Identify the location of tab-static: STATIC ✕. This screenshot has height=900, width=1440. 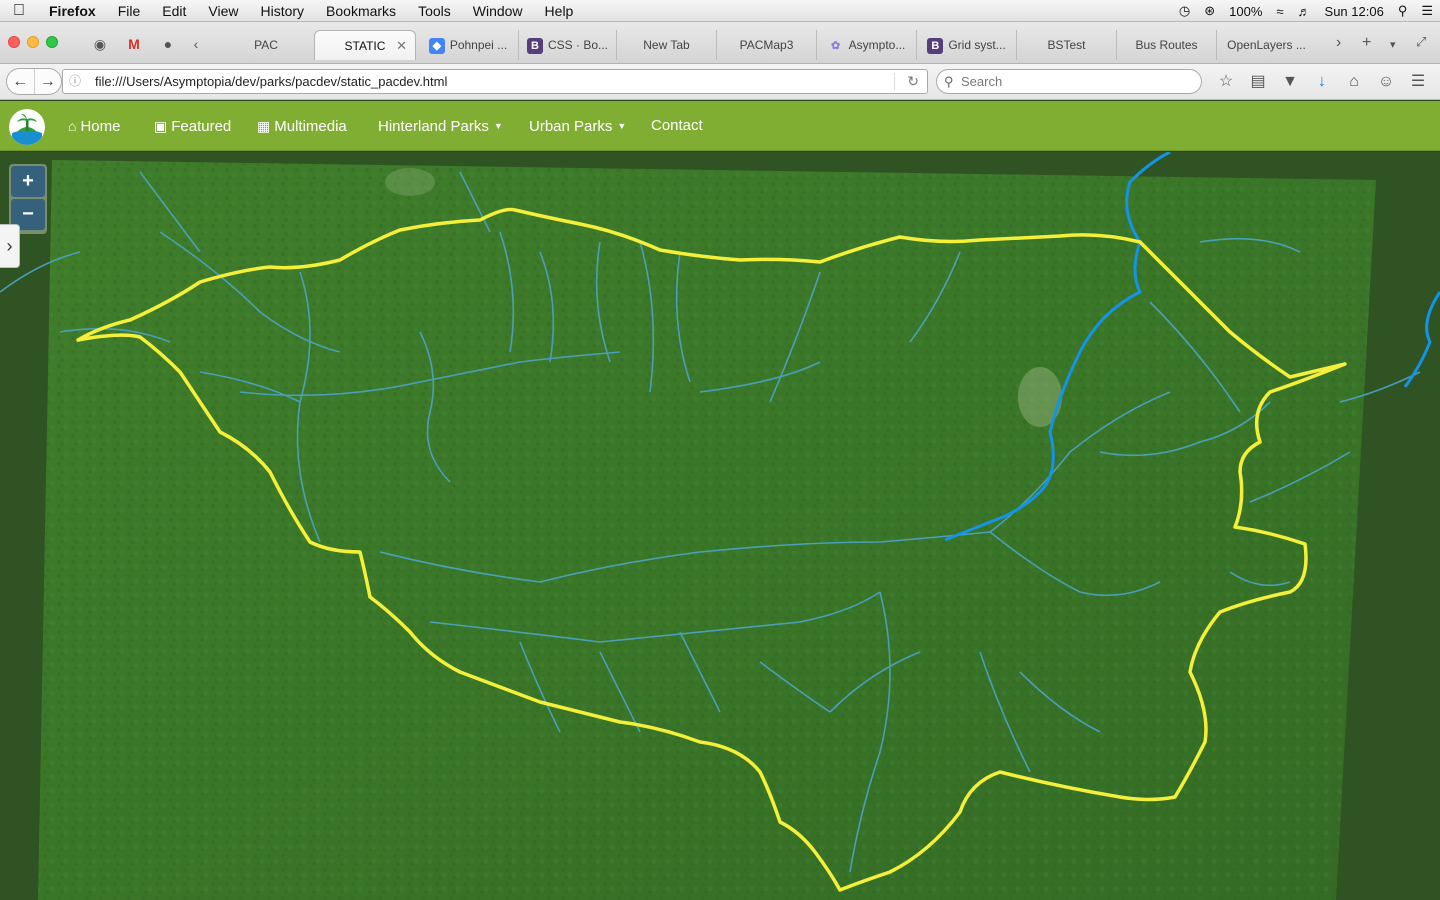
(365, 45).